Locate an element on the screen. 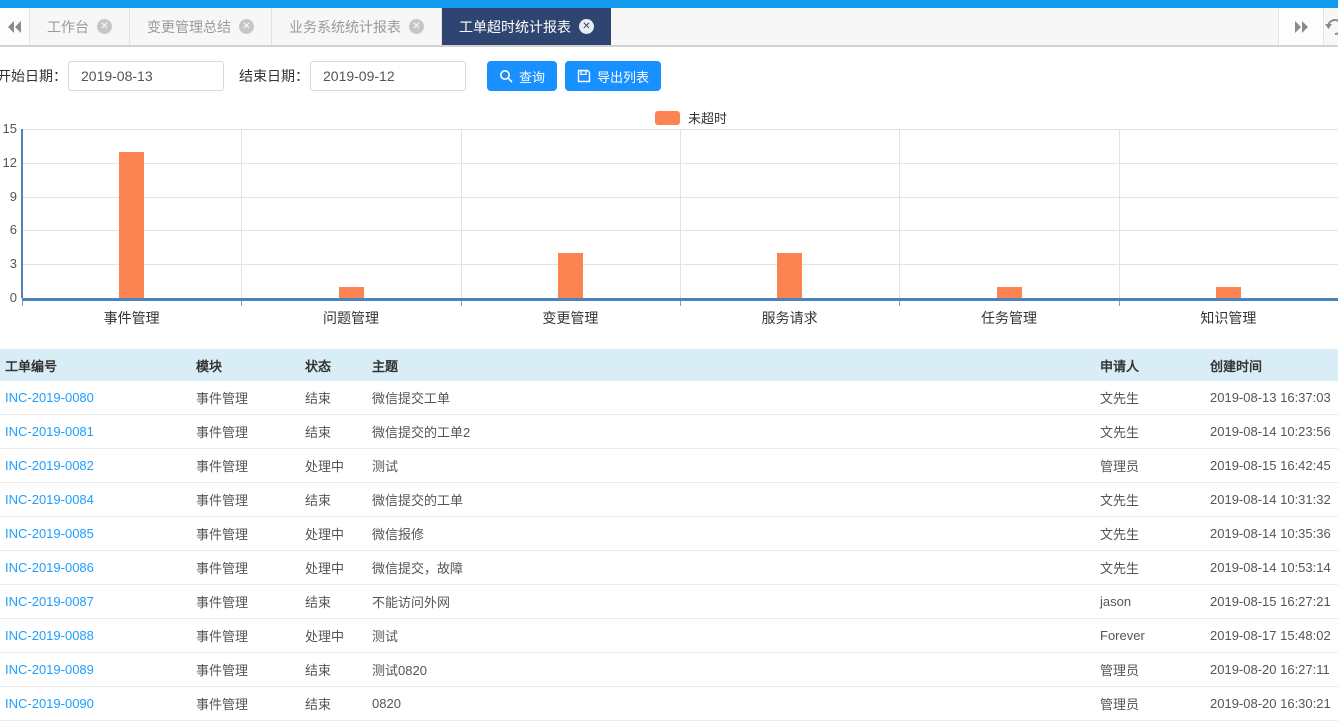 This screenshot has height=721, width=1338. scroll-tabs-left-button is located at coordinates (15, 26).